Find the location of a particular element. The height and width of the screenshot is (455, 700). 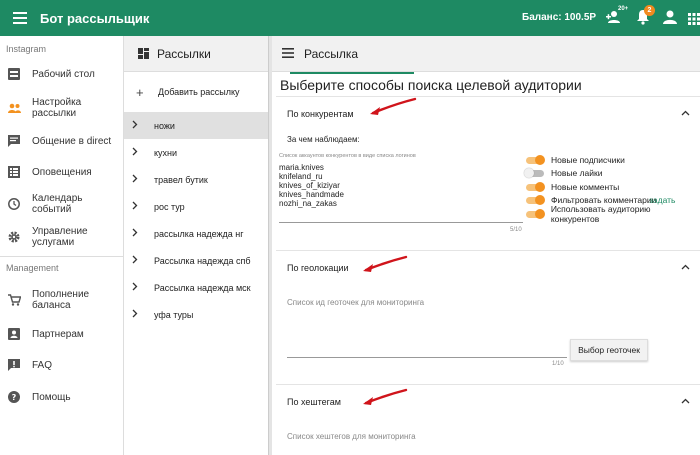

mailing-list-item: кухни is located at coordinates (196, 152).